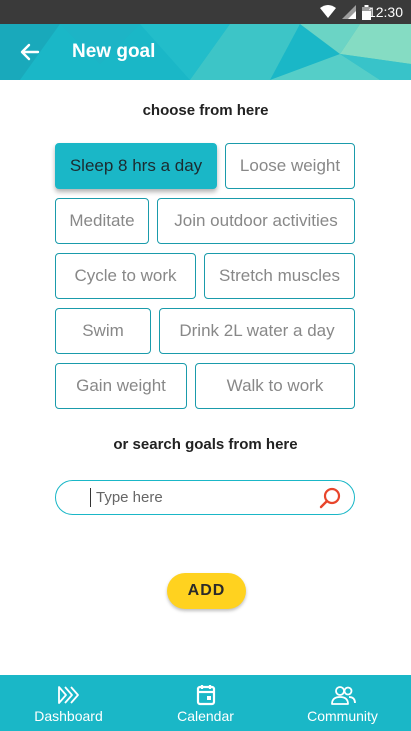 The image size is (411, 731). Describe the element at coordinates (342, 716) in the screenshot. I see `nav-label-community: Community` at that location.